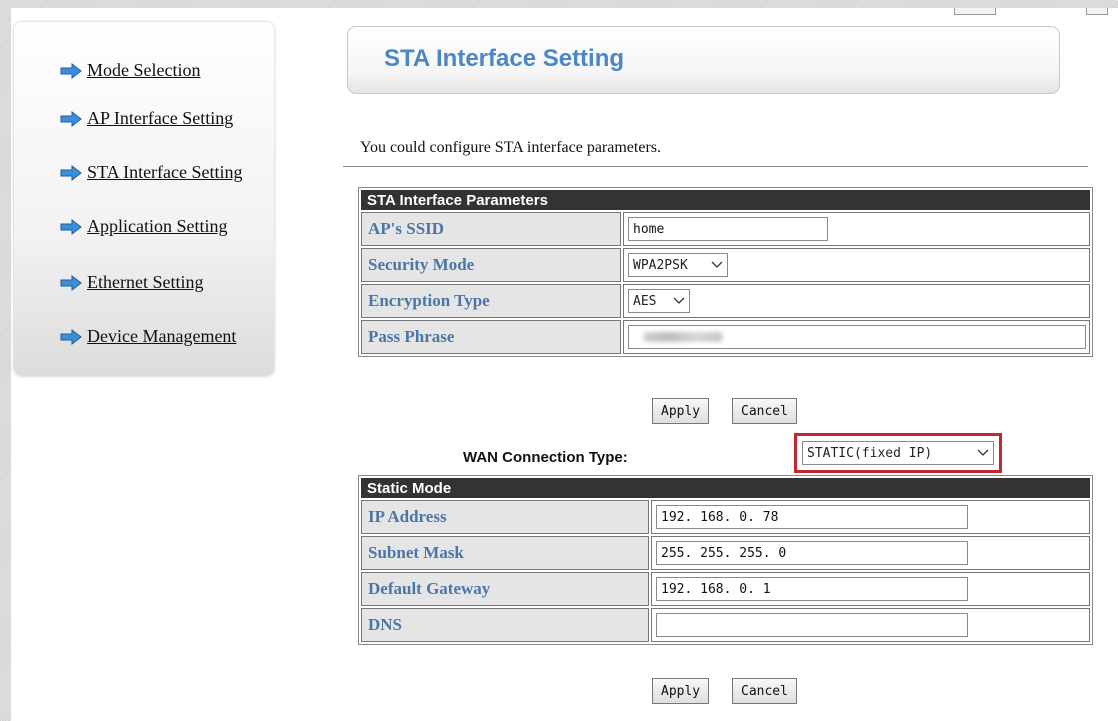 This screenshot has height=721, width=1118. Describe the element at coordinates (659, 301) in the screenshot. I see `encryption-type-select: AES` at that location.